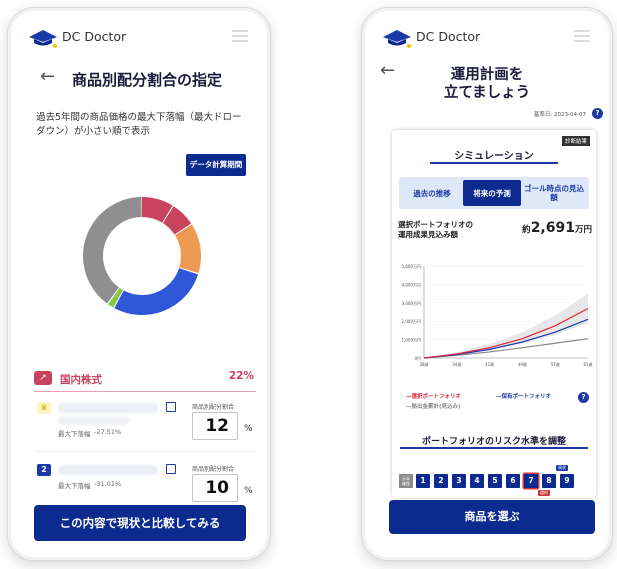 The image size is (617, 569). I want to click on allocation-input: 10, so click(215, 488).